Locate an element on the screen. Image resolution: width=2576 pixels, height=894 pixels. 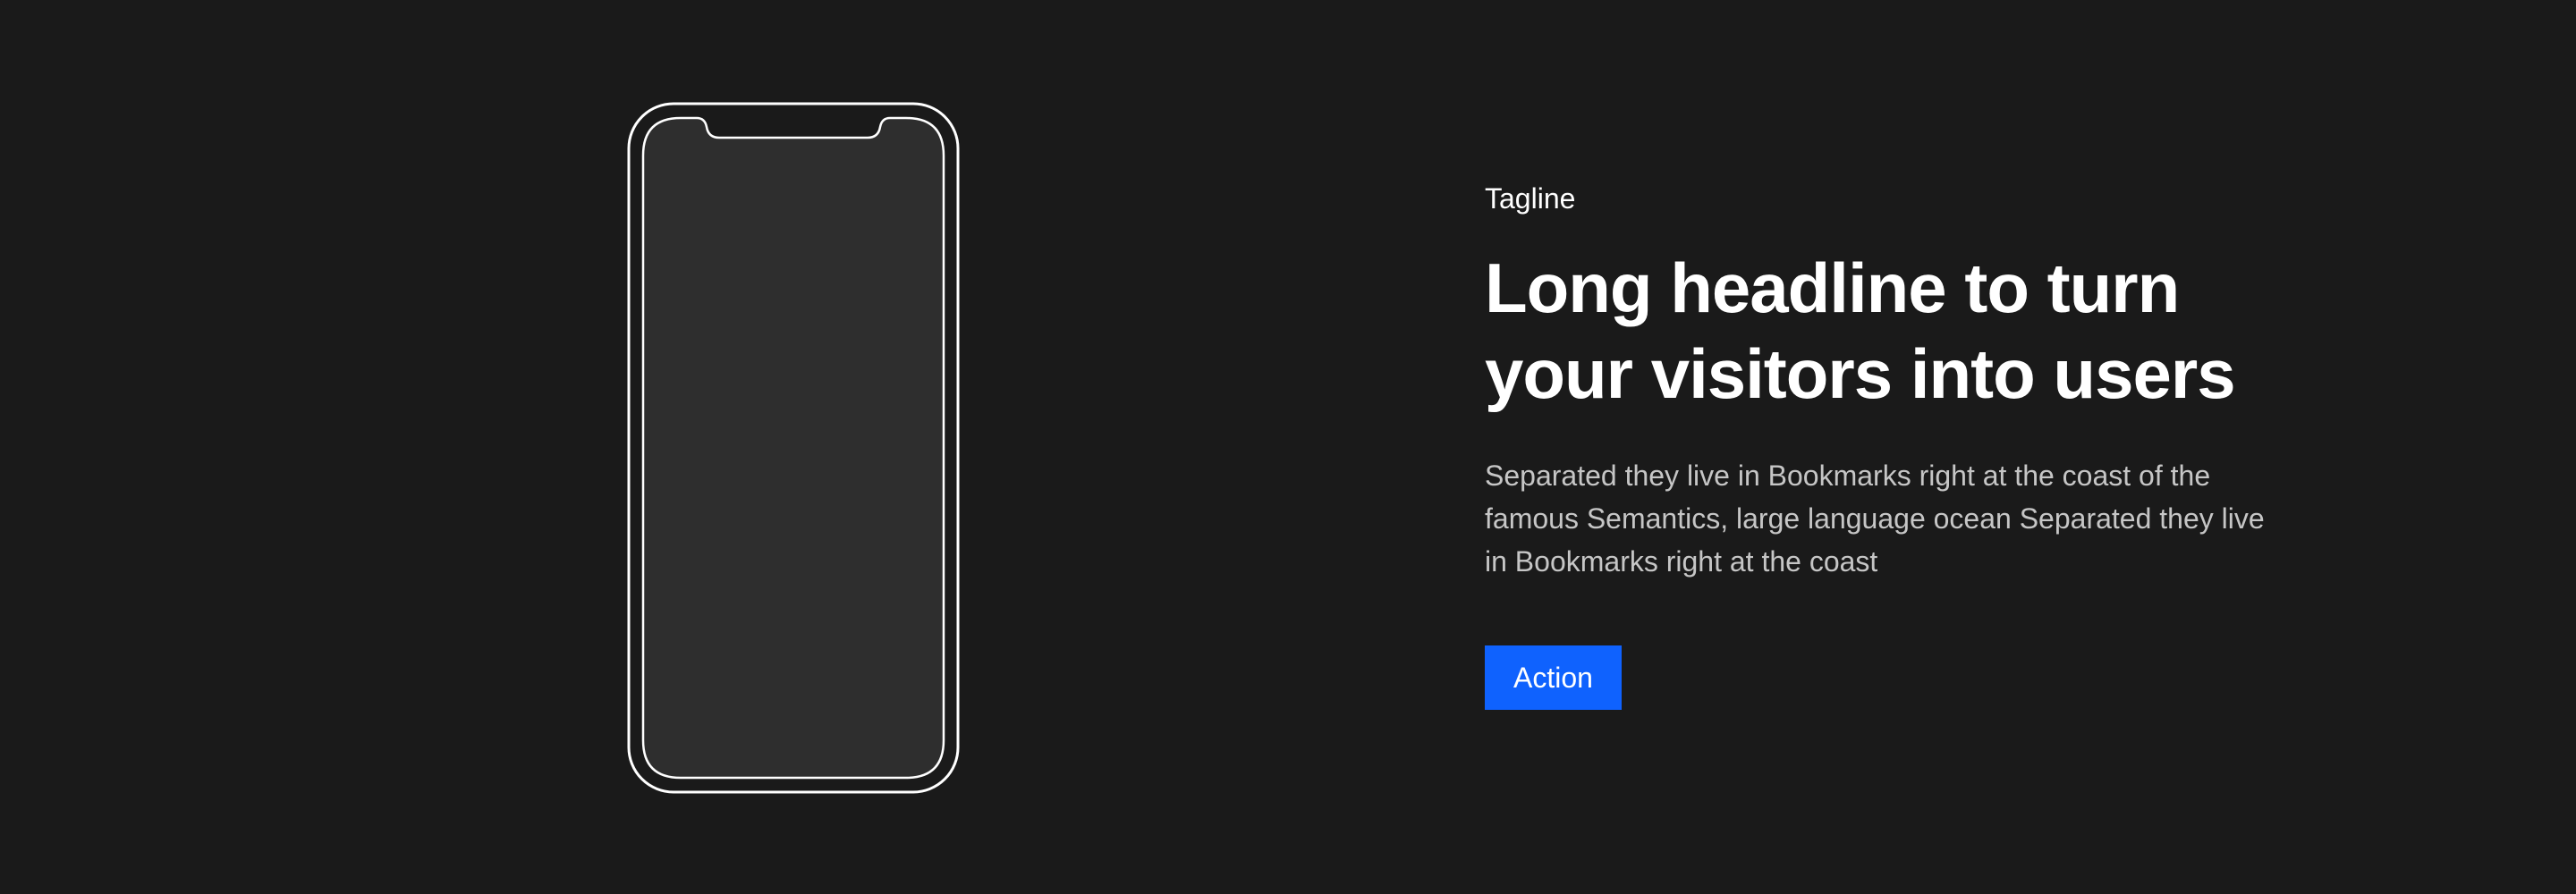
tagline: Tagline is located at coordinates (1530, 199).